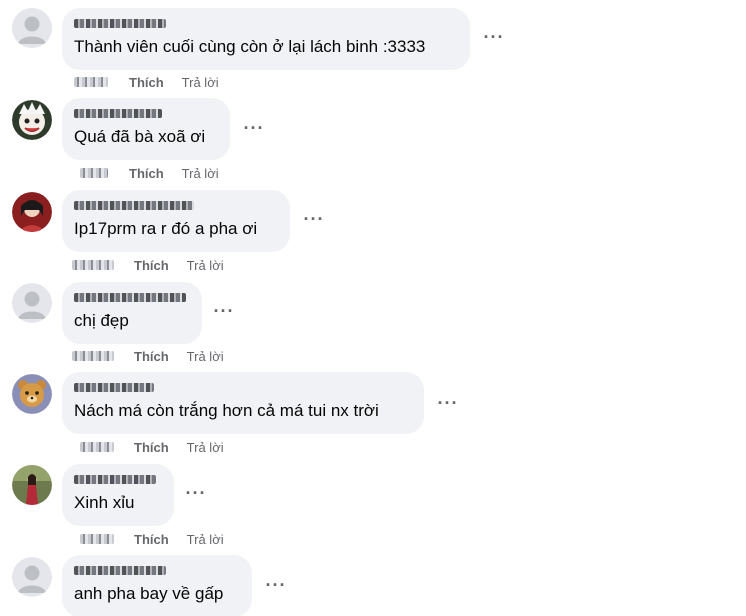  Describe the element at coordinates (132, 313) in the screenshot. I see `comment-bubble: chị đẹp` at that location.